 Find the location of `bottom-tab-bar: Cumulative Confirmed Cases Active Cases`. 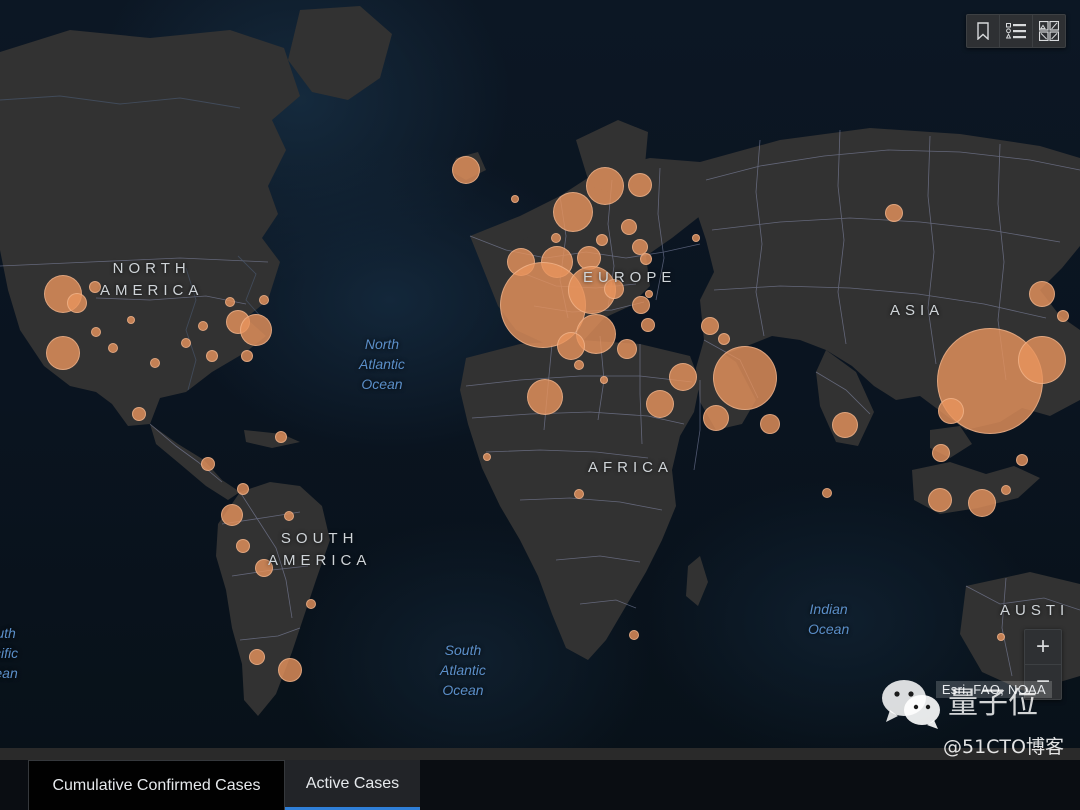

bottom-tab-bar: Cumulative Confirmed Cases Active Cases is located at coordinates (540, 785).